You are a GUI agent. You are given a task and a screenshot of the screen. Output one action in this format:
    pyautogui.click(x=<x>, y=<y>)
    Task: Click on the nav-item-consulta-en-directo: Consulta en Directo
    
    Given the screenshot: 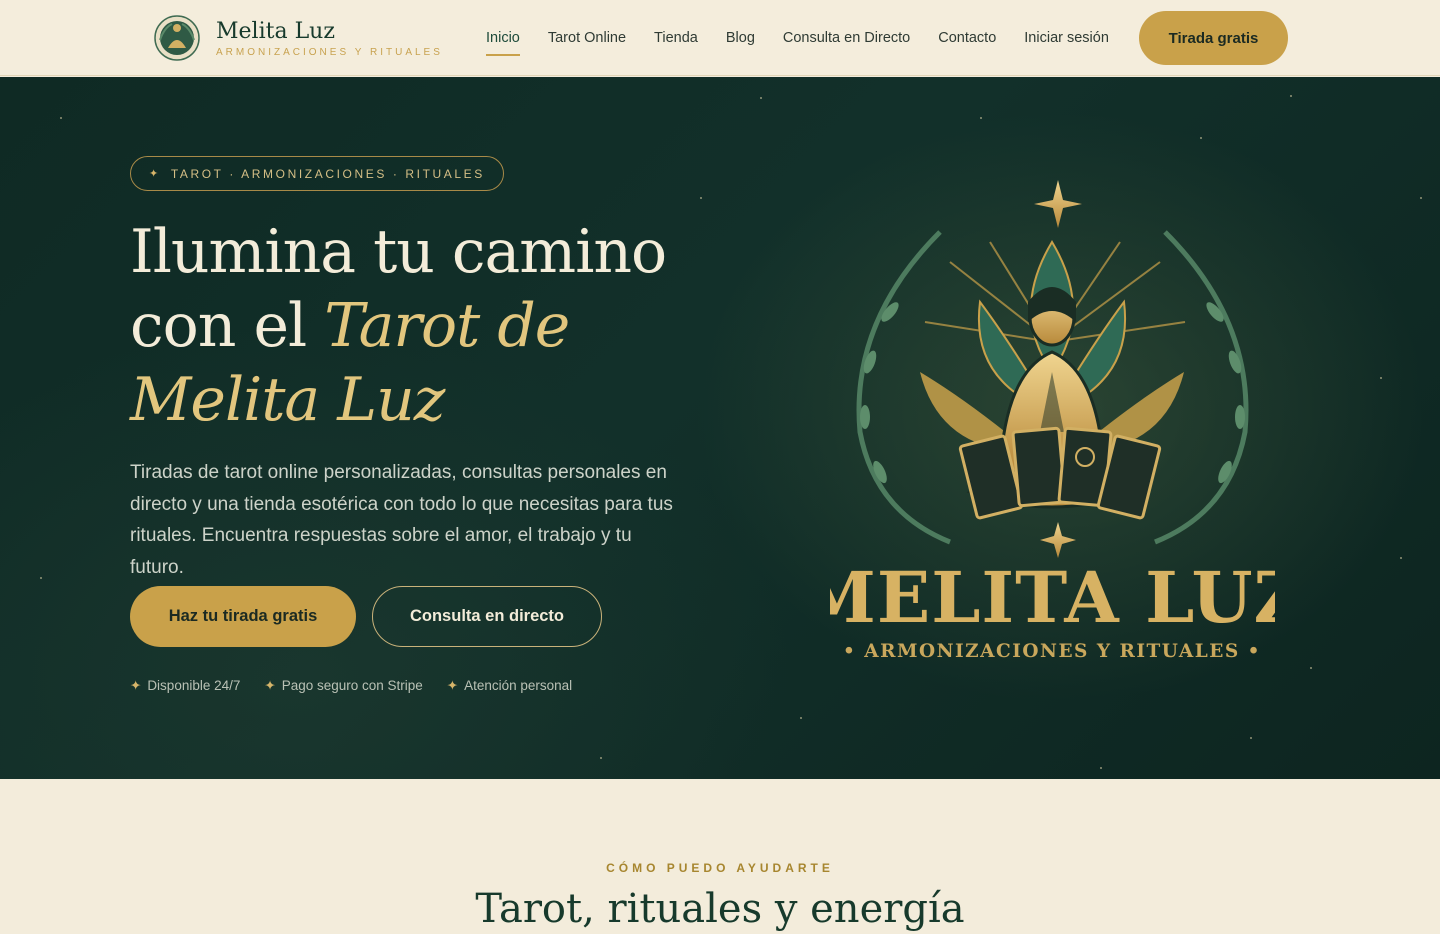 What is the action you would take?
    pyautogui.click(x=846, y=38)
    